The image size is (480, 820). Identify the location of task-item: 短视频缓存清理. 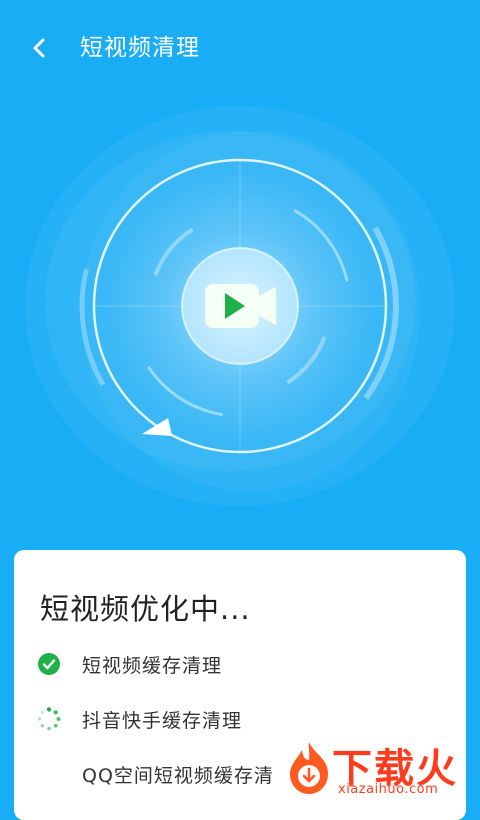
(129, 664).